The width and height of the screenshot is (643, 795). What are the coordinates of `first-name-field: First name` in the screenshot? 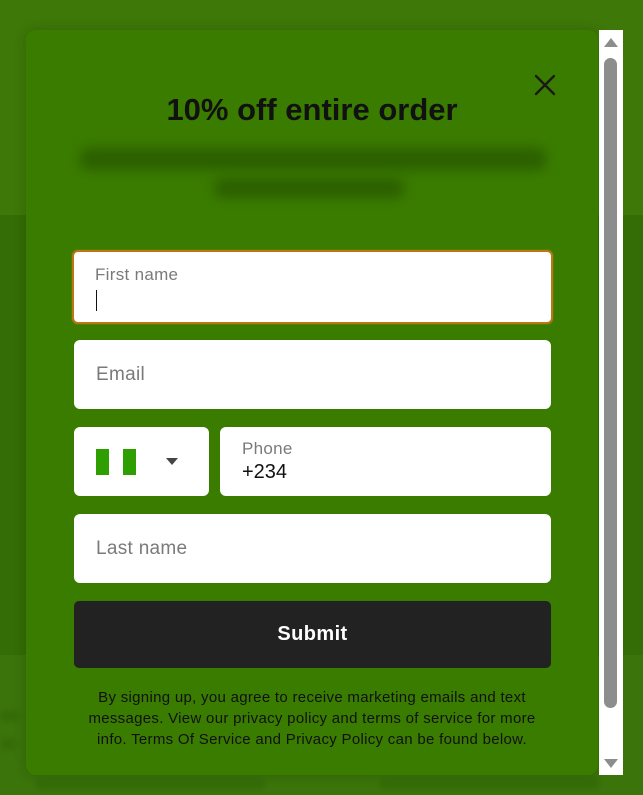 It's located at (312, 287).